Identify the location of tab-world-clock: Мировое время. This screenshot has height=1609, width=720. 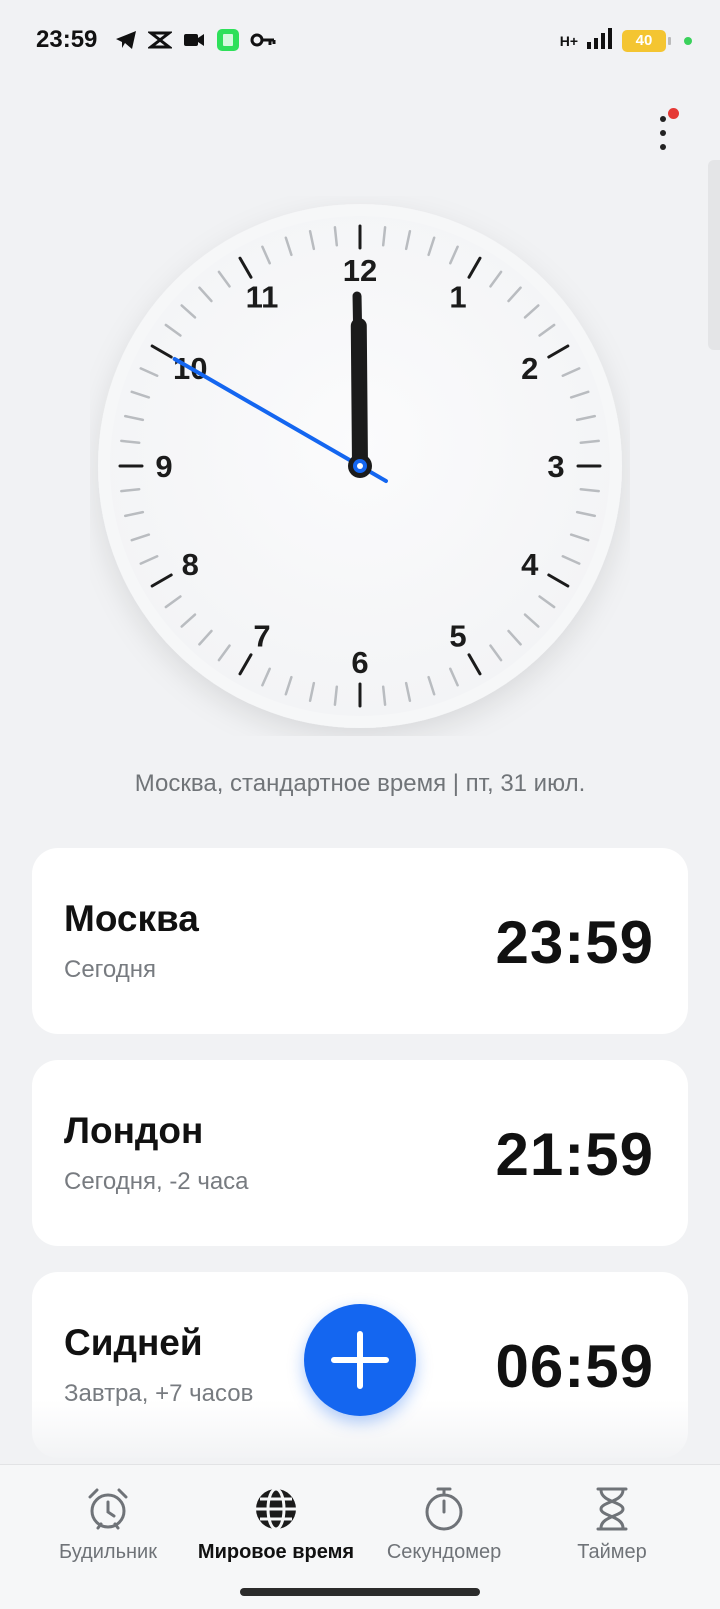
(276, 1524).